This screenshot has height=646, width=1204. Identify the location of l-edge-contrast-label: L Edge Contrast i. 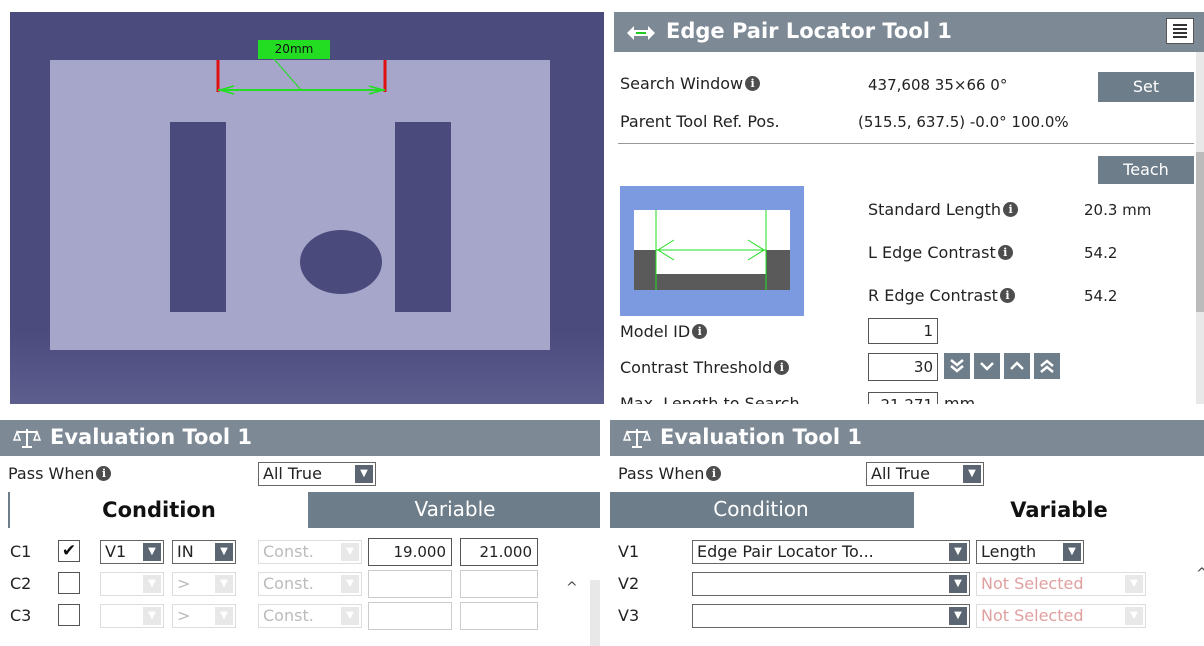
(940, 252).